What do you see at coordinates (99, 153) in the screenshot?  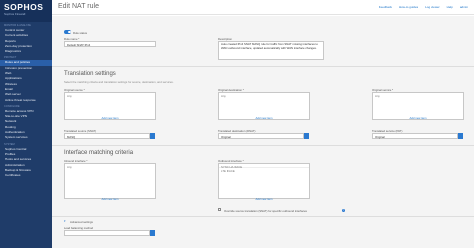 I see `interface-matching-title: Interface matching criteria` at bounding box center [99, 153].